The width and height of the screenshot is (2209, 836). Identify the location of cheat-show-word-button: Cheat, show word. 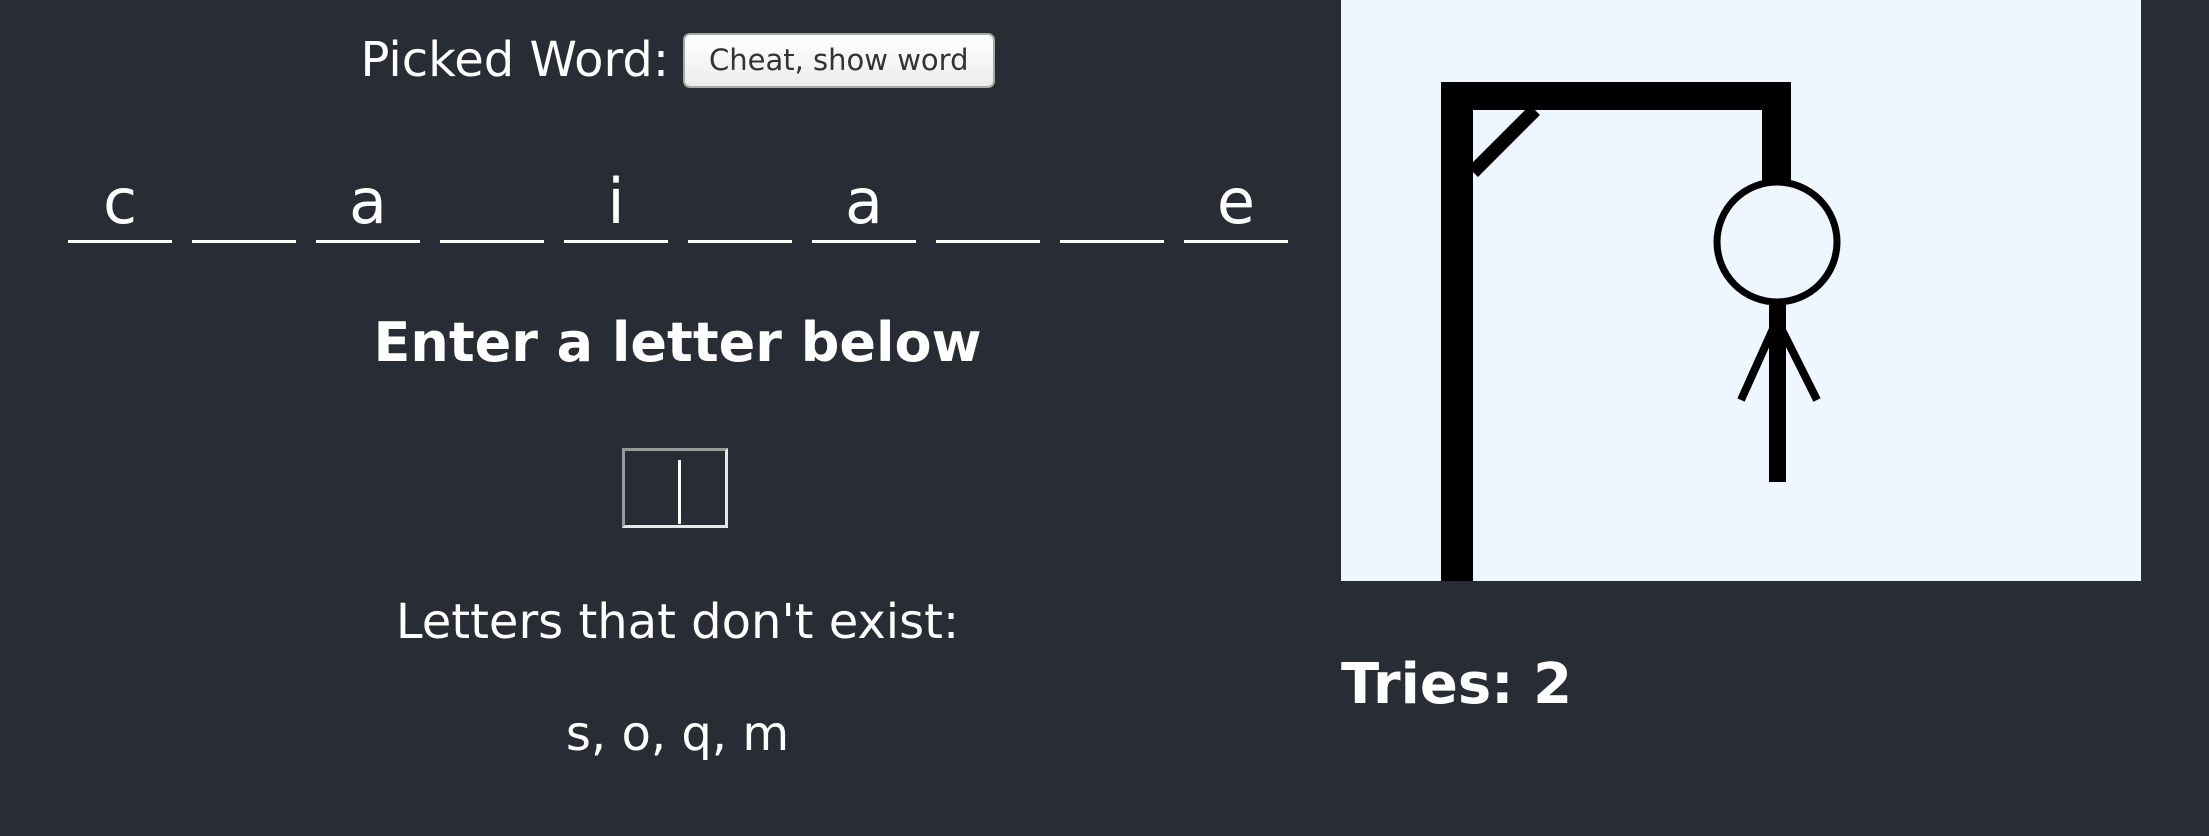
(839, 60).